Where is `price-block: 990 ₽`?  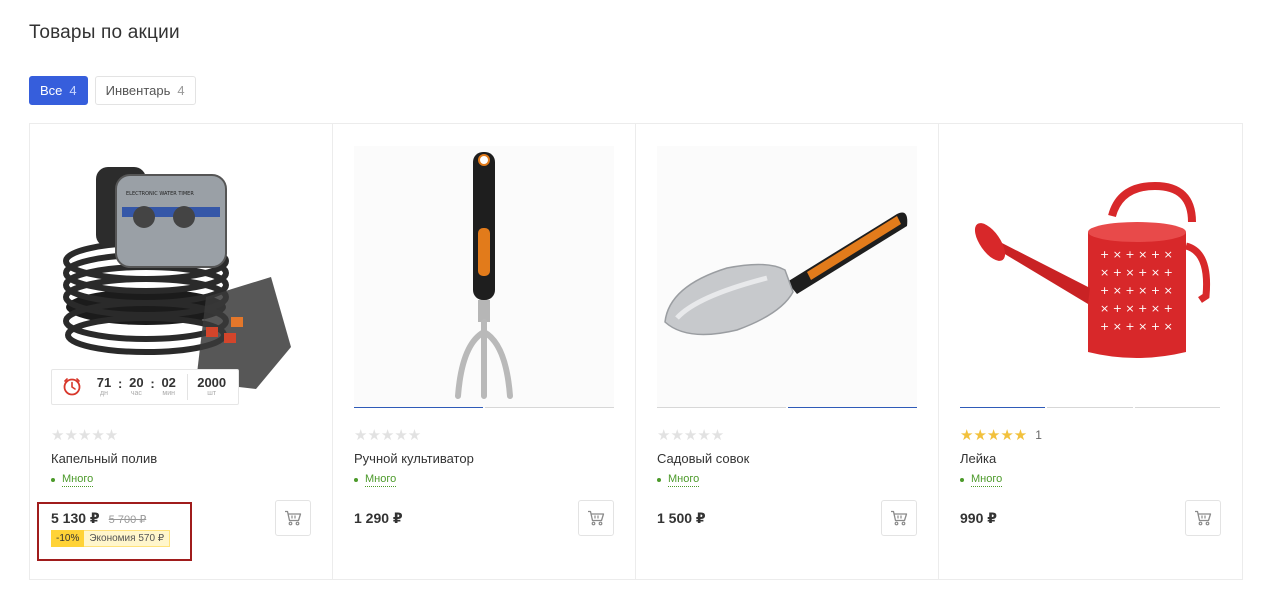
price-block: 990 ₽ is located at coordinates (978, 518).